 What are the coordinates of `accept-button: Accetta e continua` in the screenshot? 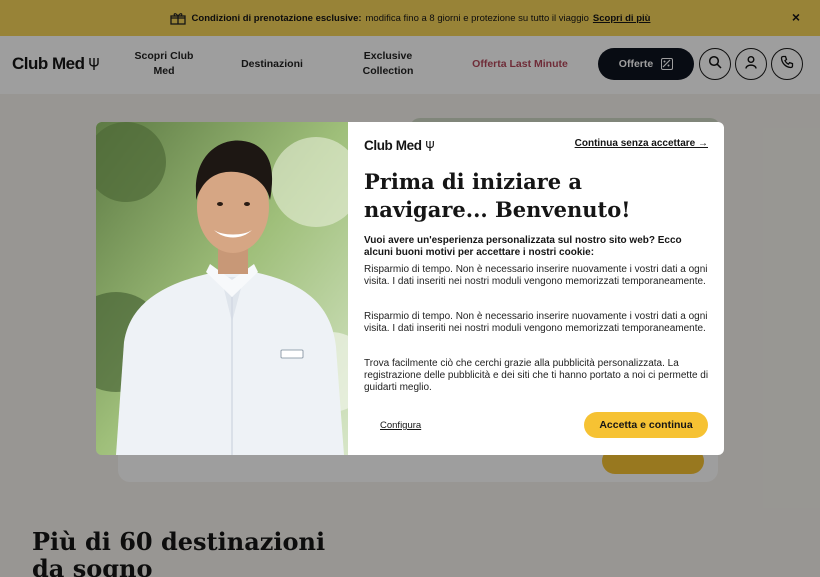 It's located at (646, 425).